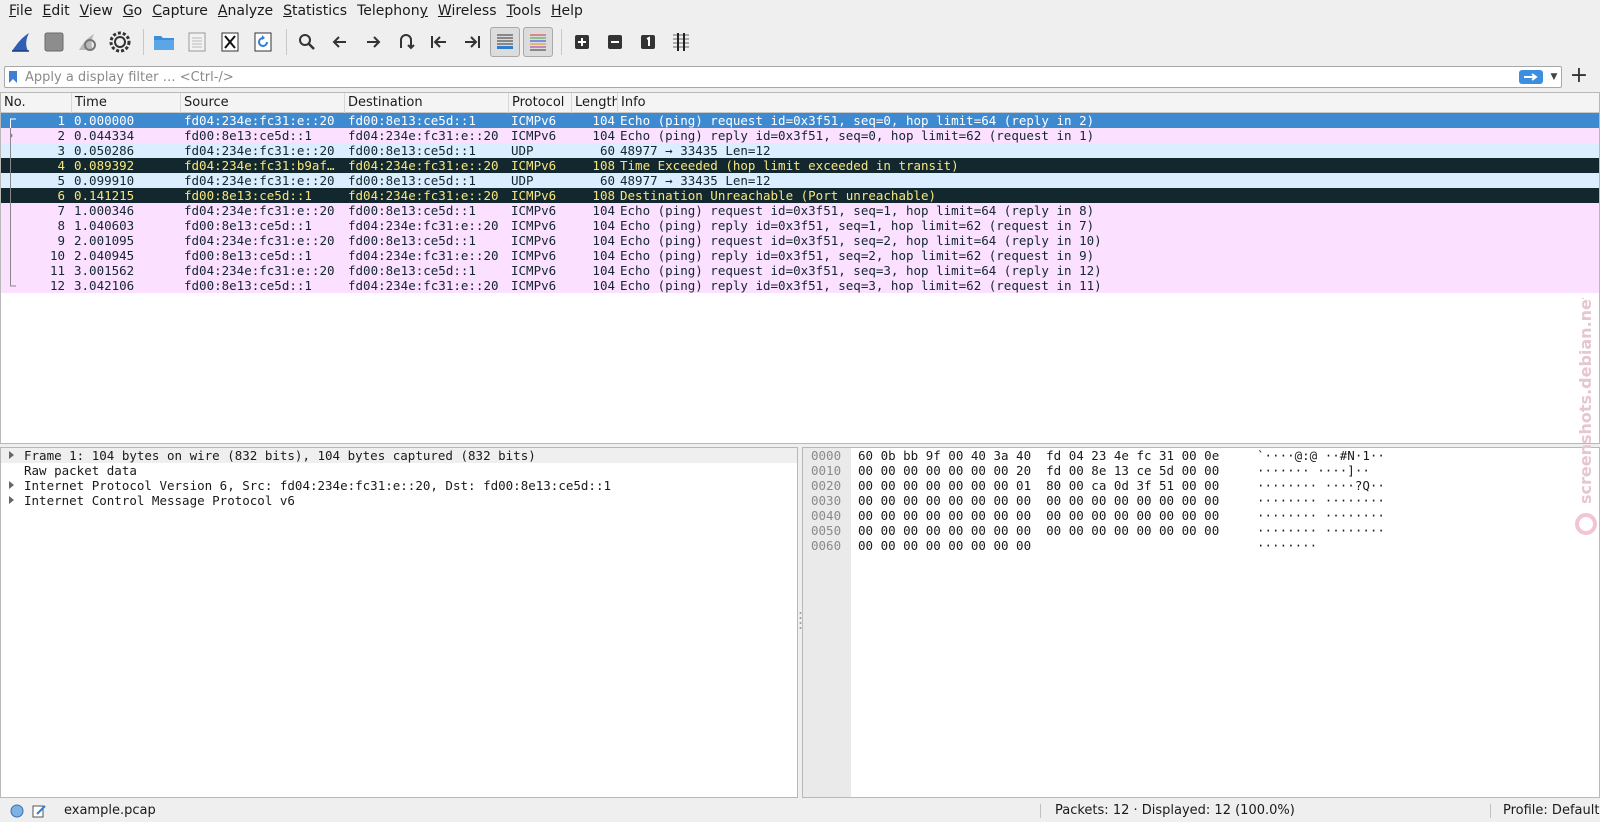  Describe the element at coordinates (373, 42) in the screenshot. I see `go-forward-button` at that location.